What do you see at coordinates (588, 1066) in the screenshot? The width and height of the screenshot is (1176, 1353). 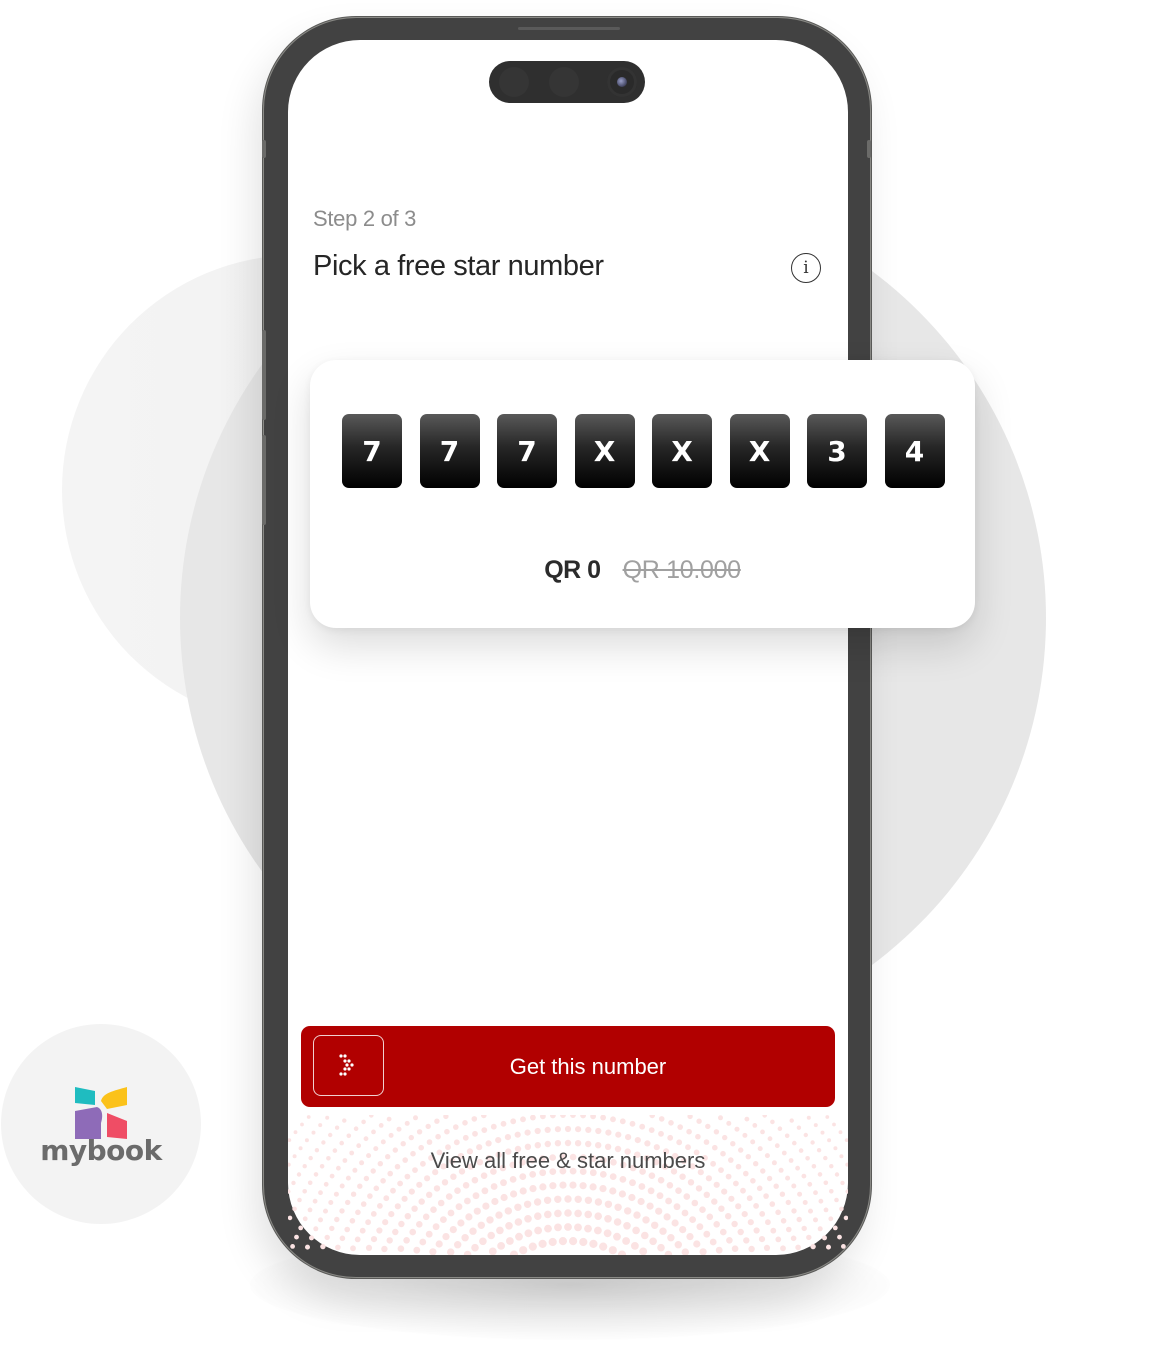 I see `get-this-number-label: Get this number` at bounding box center [588, 1066].